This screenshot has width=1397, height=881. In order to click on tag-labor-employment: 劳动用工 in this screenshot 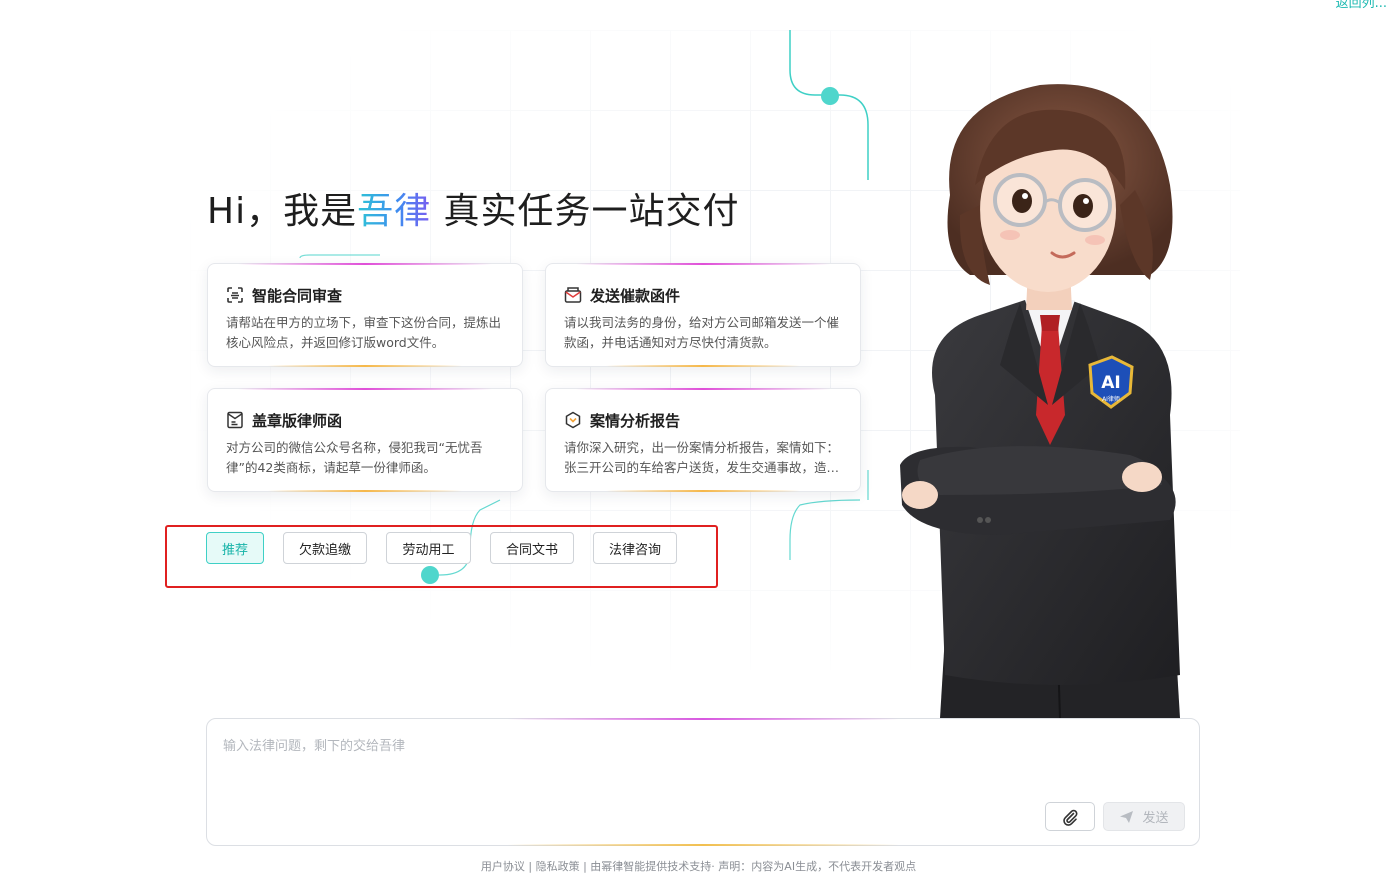, I will do `click(428, 548)`.